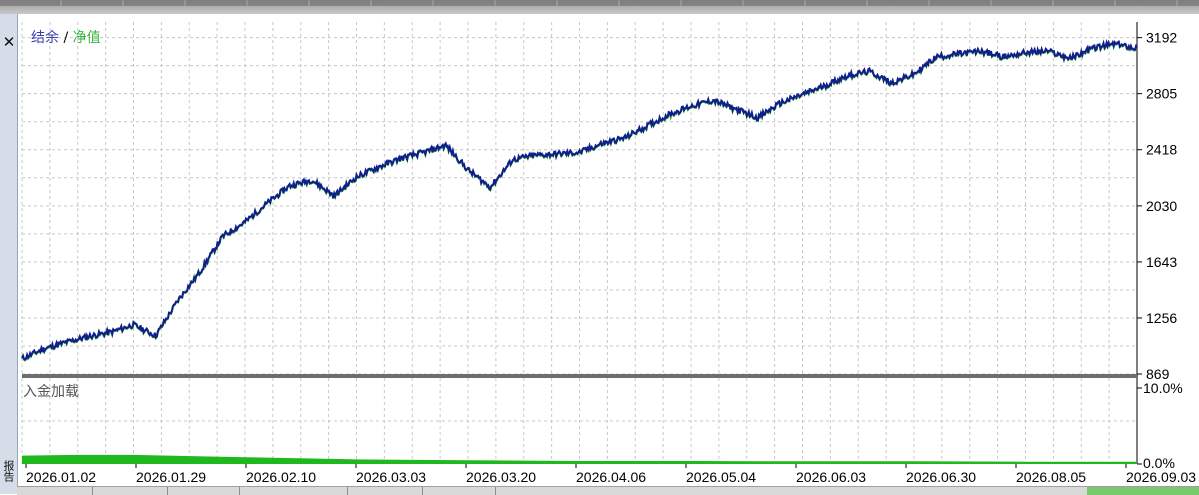  I want to click on deposit-load-label: 入金加载, so click(51, 392).